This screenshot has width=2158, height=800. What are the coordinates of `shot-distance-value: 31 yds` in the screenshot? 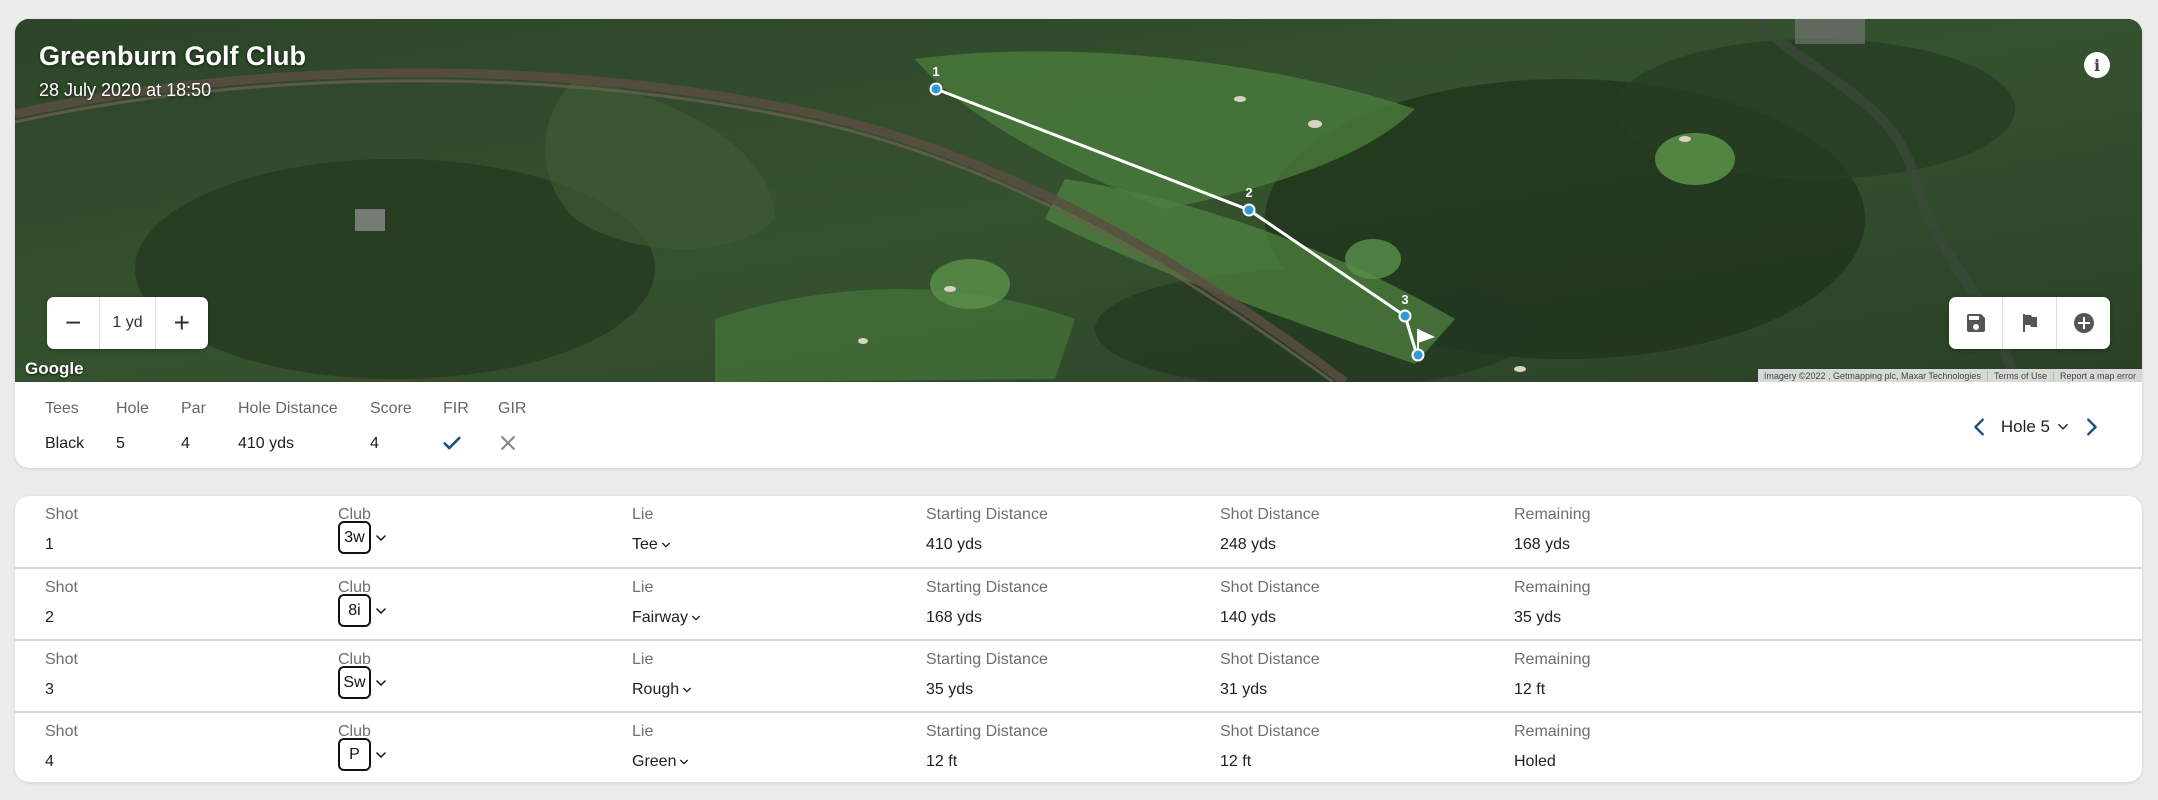 It's located at (1244, 689).